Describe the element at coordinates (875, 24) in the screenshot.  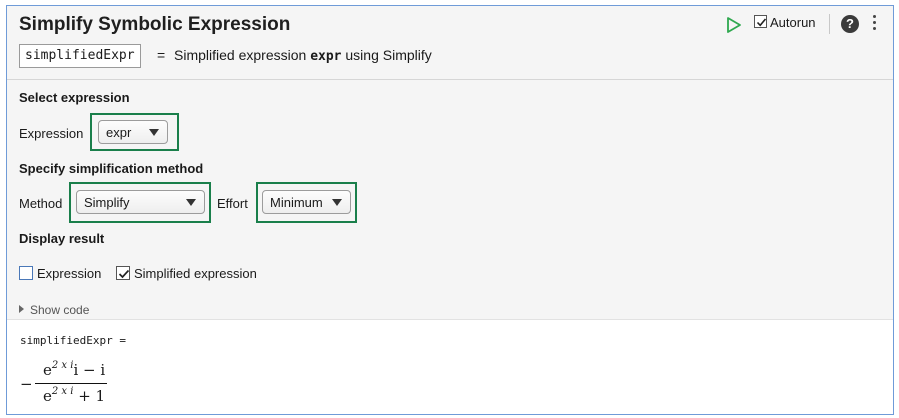
I see `more-options-icon` at that location.